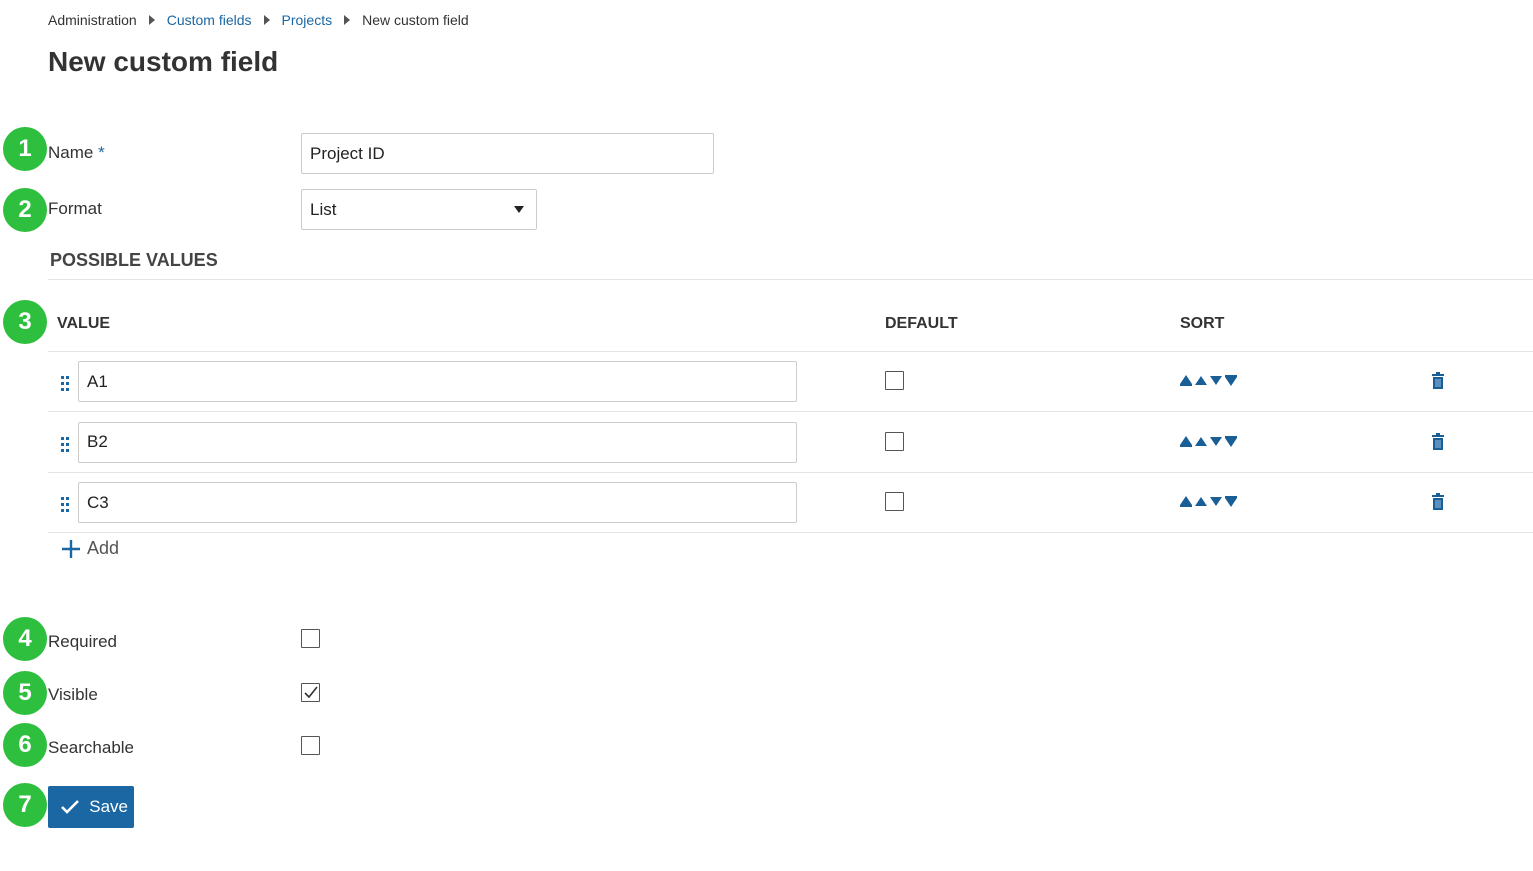  I want to click on searchable-checkbox, so click(310, 745).